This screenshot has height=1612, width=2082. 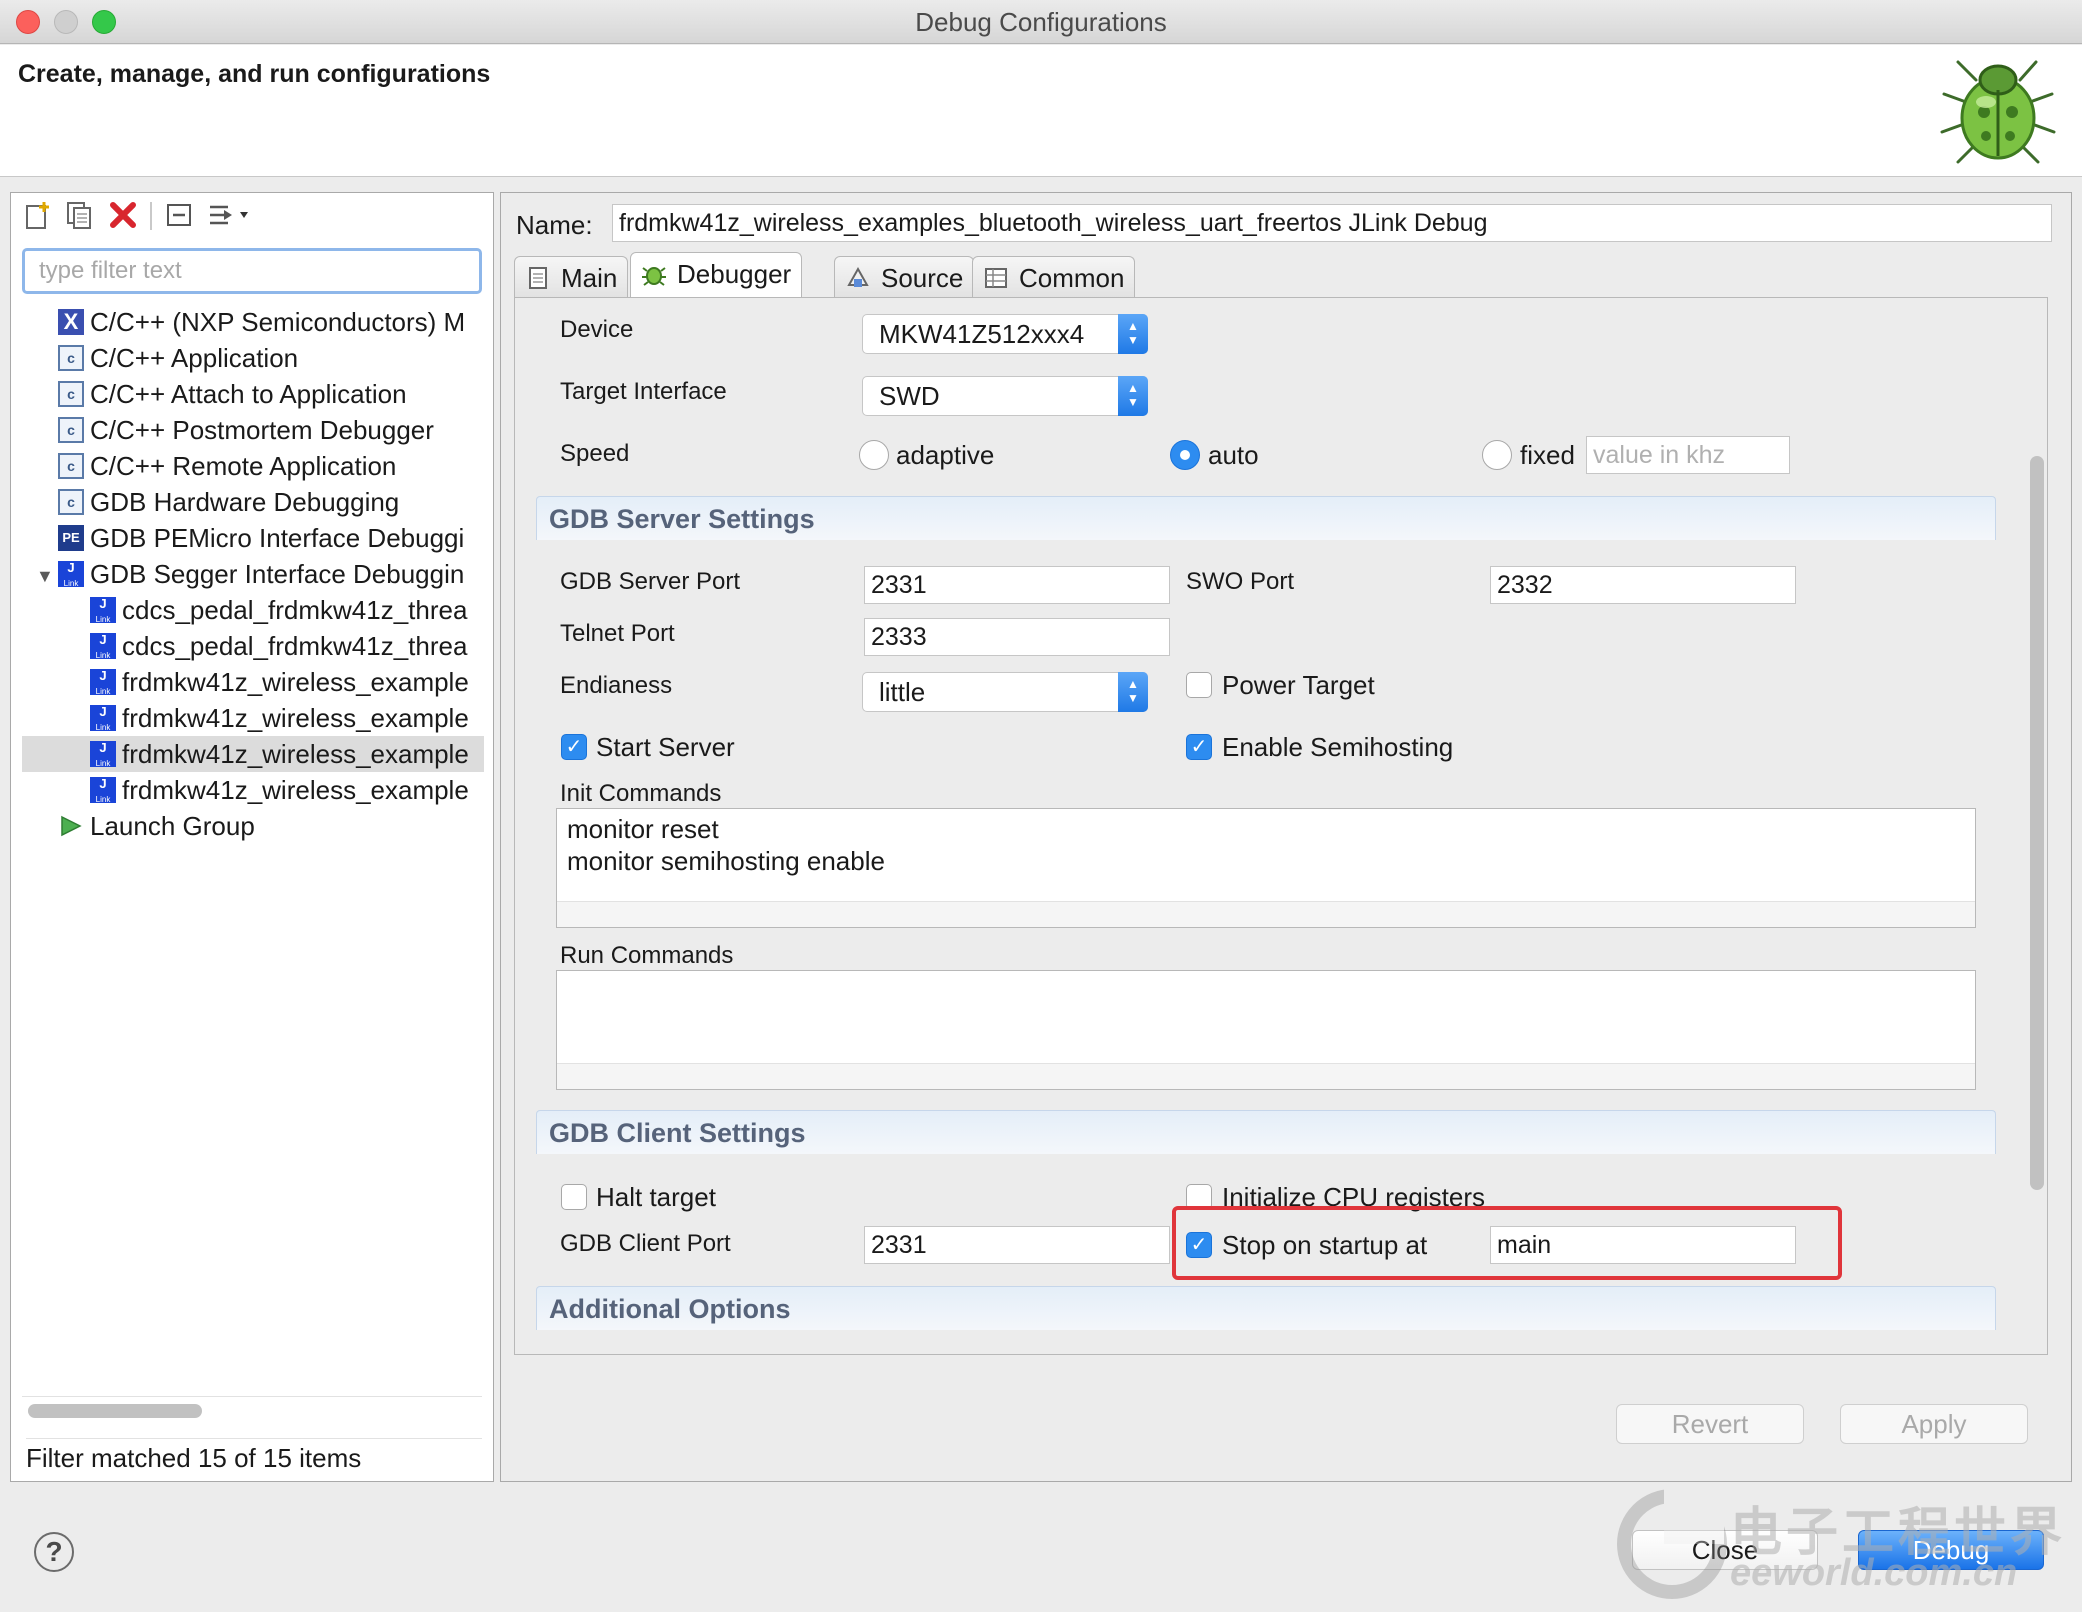 I want to click on tree-item-label: C/C++ Postmortem Debugger, so click(x=262, y=430).